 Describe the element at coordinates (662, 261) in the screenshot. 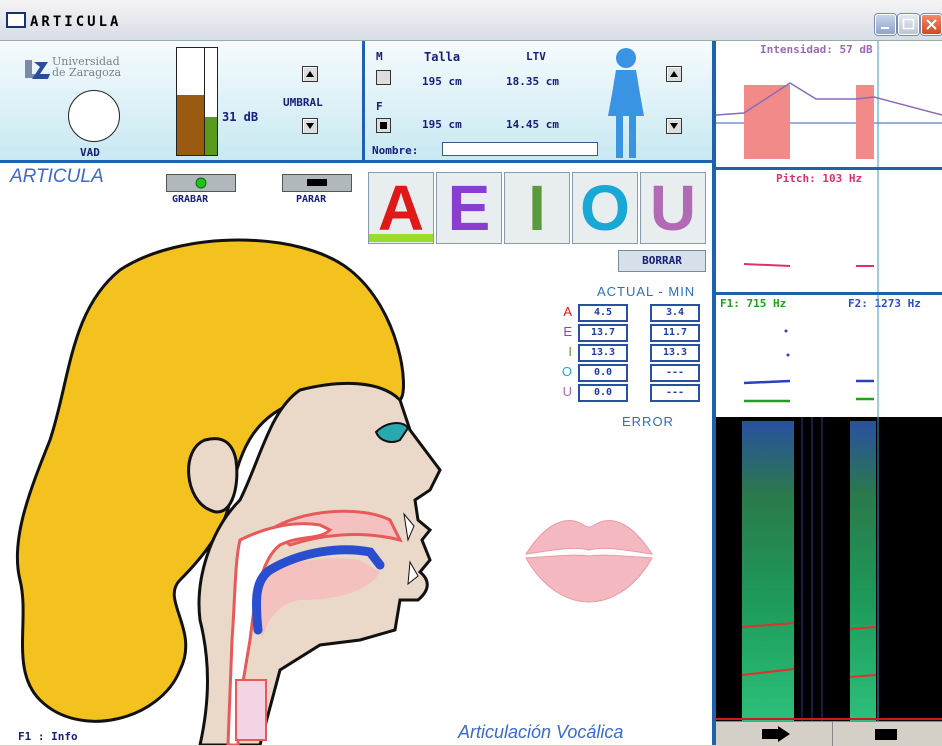

I see `borrar-button: BORRAR` at that location.